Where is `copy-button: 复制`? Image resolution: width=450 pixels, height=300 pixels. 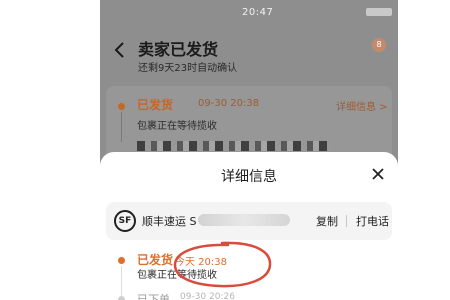
copy-button: 复制 is located at coordinates (327, 221).